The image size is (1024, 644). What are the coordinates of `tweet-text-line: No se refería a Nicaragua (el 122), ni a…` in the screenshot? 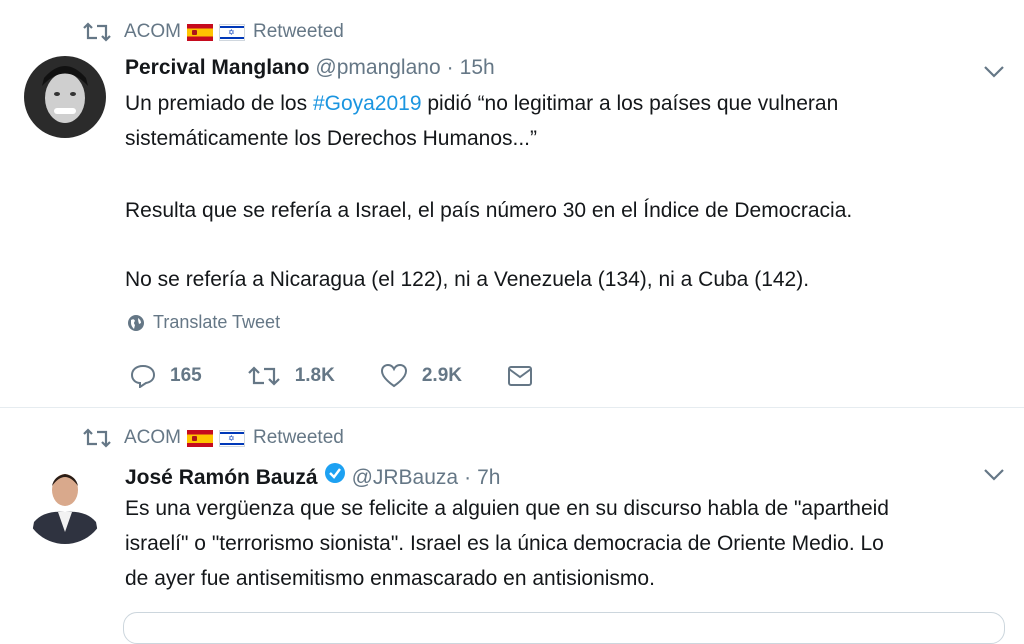 It's located at (467, 279).